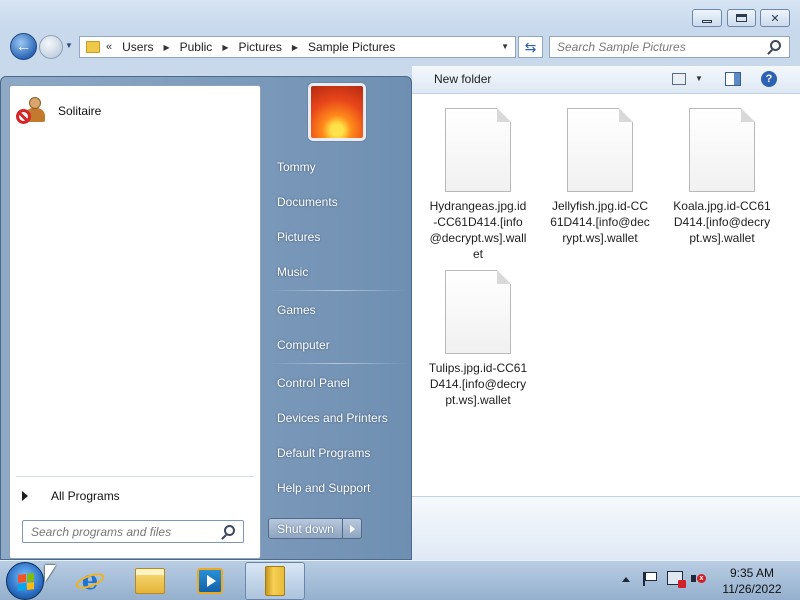 This screenshot has width=800, height=600. I want to click on start-item-computer: Computer, so click(337, 345).